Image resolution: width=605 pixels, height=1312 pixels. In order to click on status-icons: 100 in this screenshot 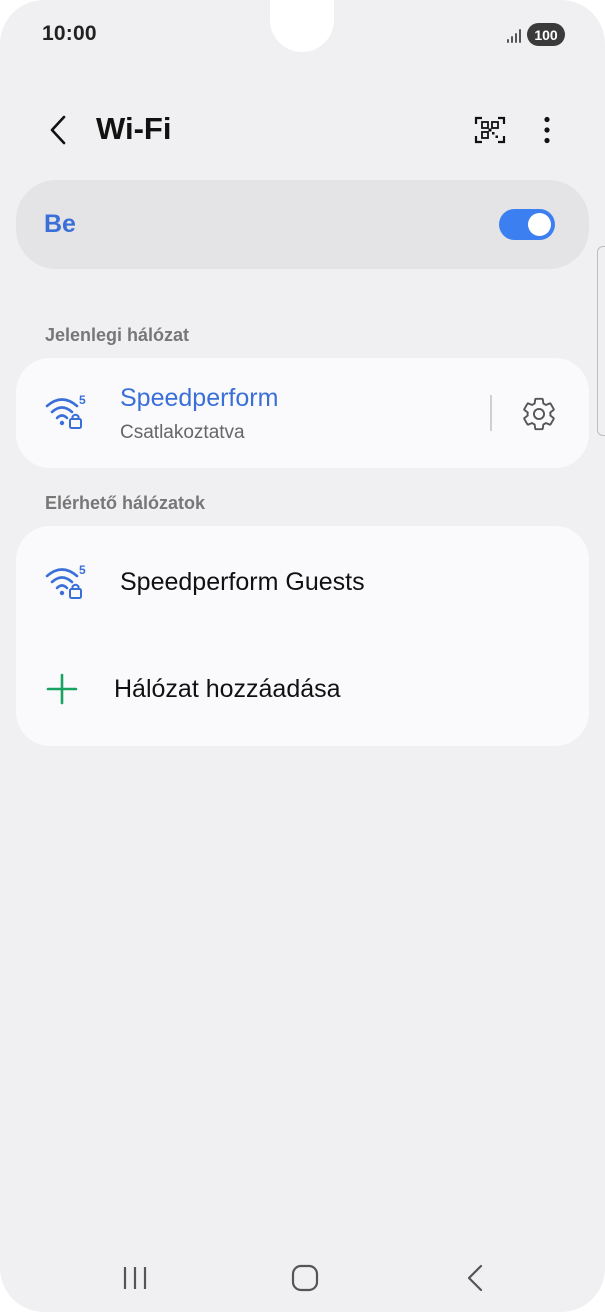, I will do `click(536, 34)`.